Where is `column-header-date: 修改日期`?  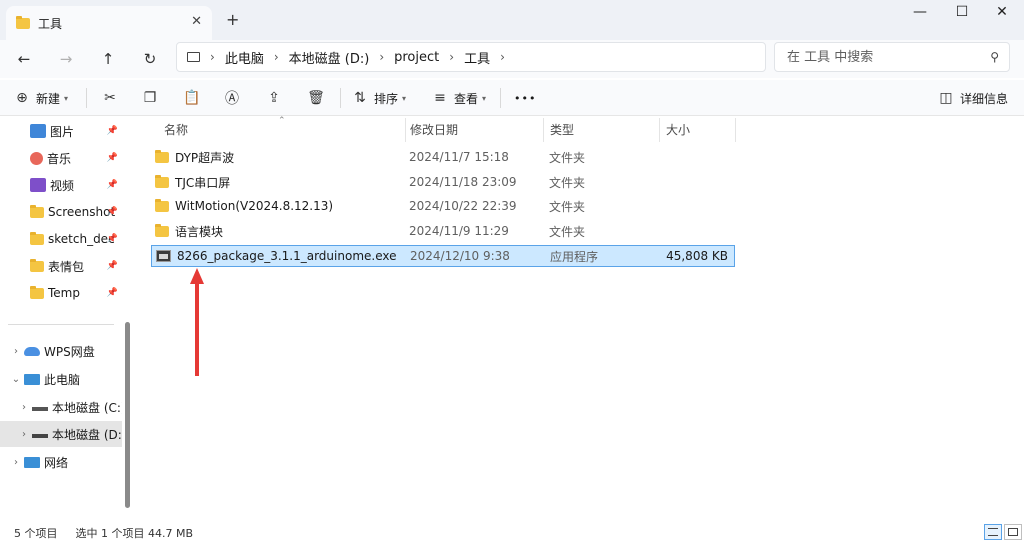
column-header-date: 修改日期 is located at coordinates (474, 130).